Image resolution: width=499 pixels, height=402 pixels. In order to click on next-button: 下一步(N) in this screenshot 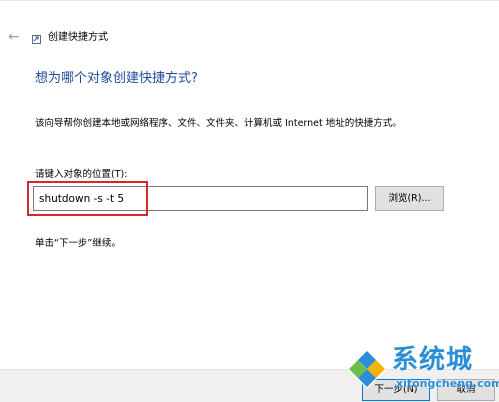, I will do `click(396, 390)`.